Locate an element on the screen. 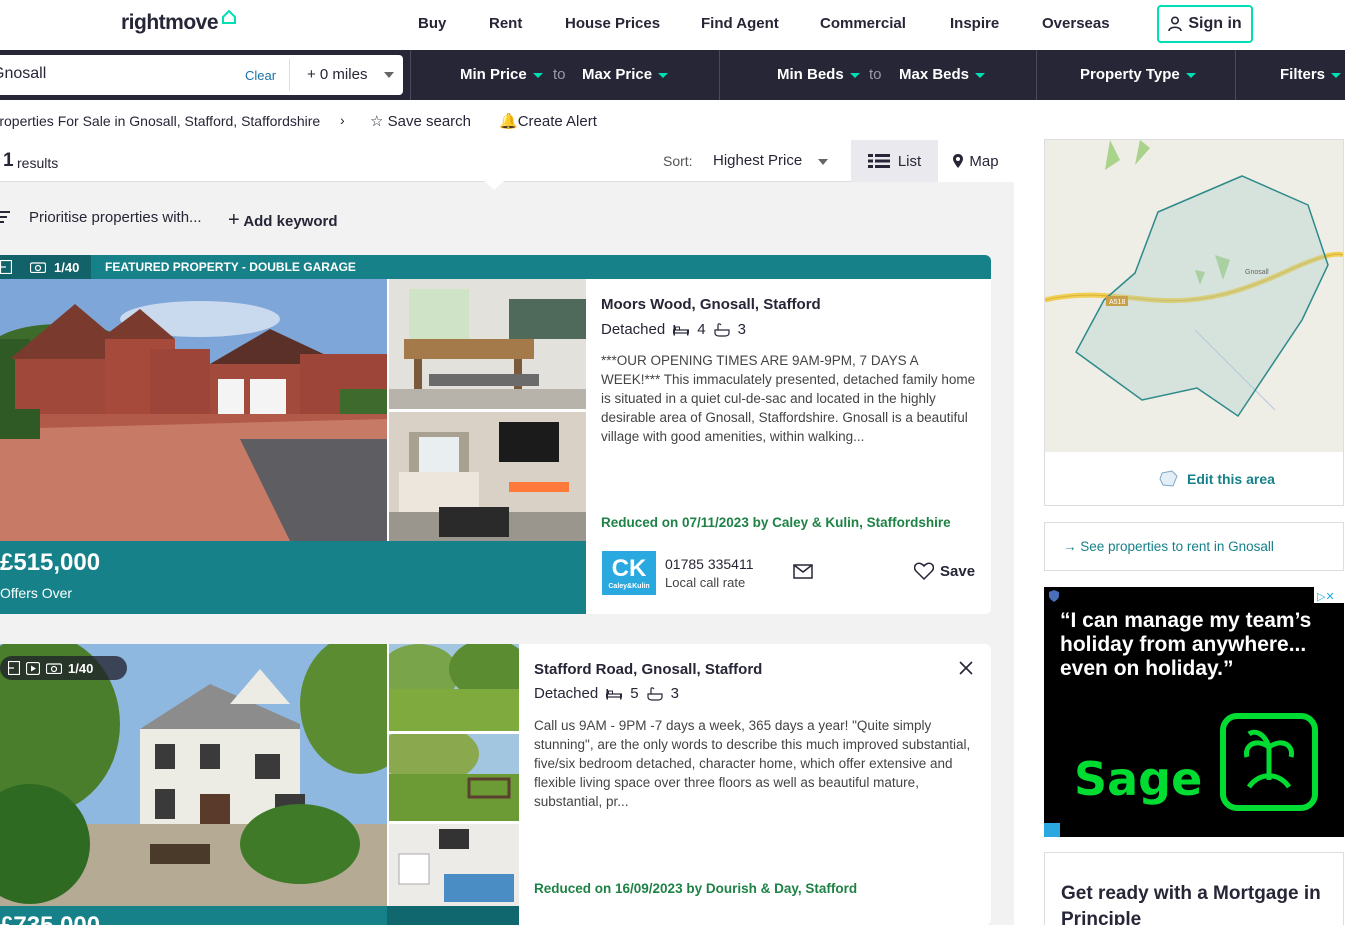 The image size is (1345, 925). nav-house-prices: House Prices is located at coordinates (612, 23).